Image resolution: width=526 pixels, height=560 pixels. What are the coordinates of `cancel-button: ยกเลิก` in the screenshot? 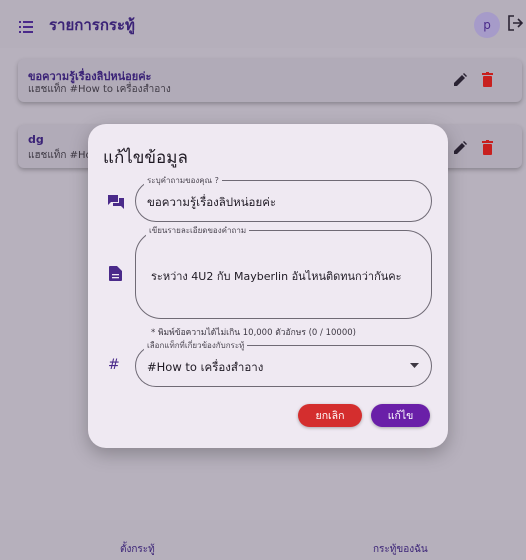 It's located at (330, 415).